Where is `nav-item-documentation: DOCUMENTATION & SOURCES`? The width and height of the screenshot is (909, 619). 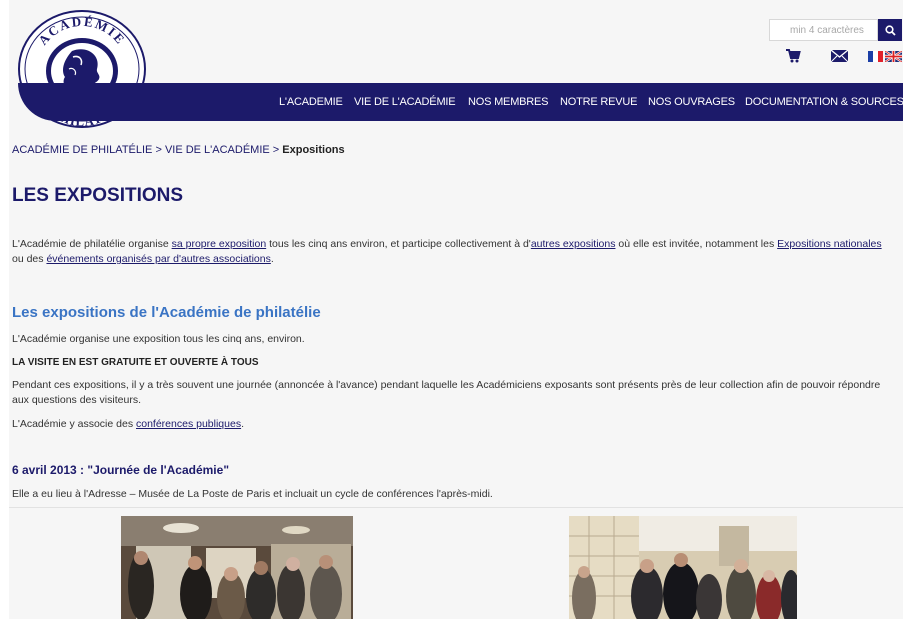
nav-item-documentation: DOCUMENTATION & SOURCES is located at coordinates (824, 102).